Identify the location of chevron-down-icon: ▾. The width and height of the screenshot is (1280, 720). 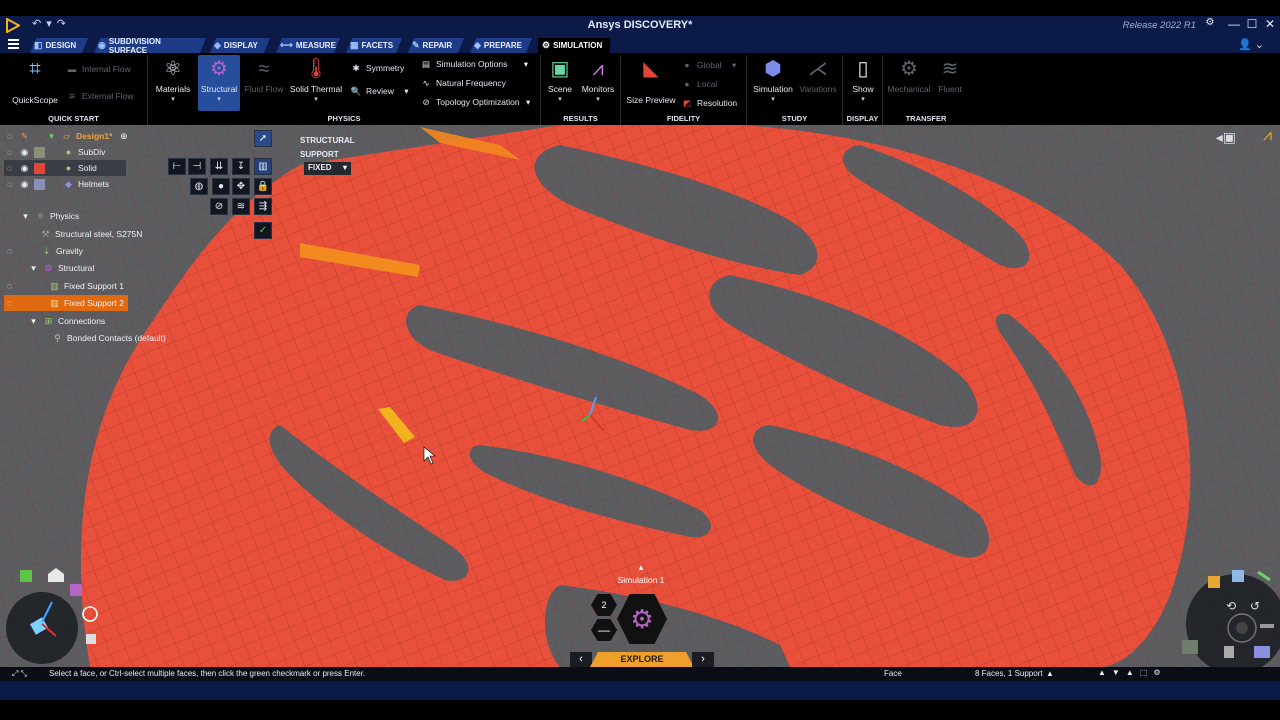
(528, 102).